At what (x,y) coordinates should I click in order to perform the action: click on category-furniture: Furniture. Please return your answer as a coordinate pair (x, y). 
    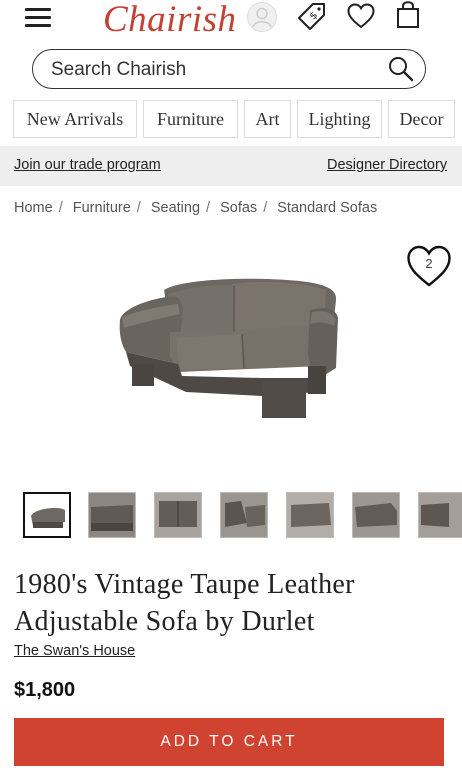
    Looking at the image, I should click on (190, 119).